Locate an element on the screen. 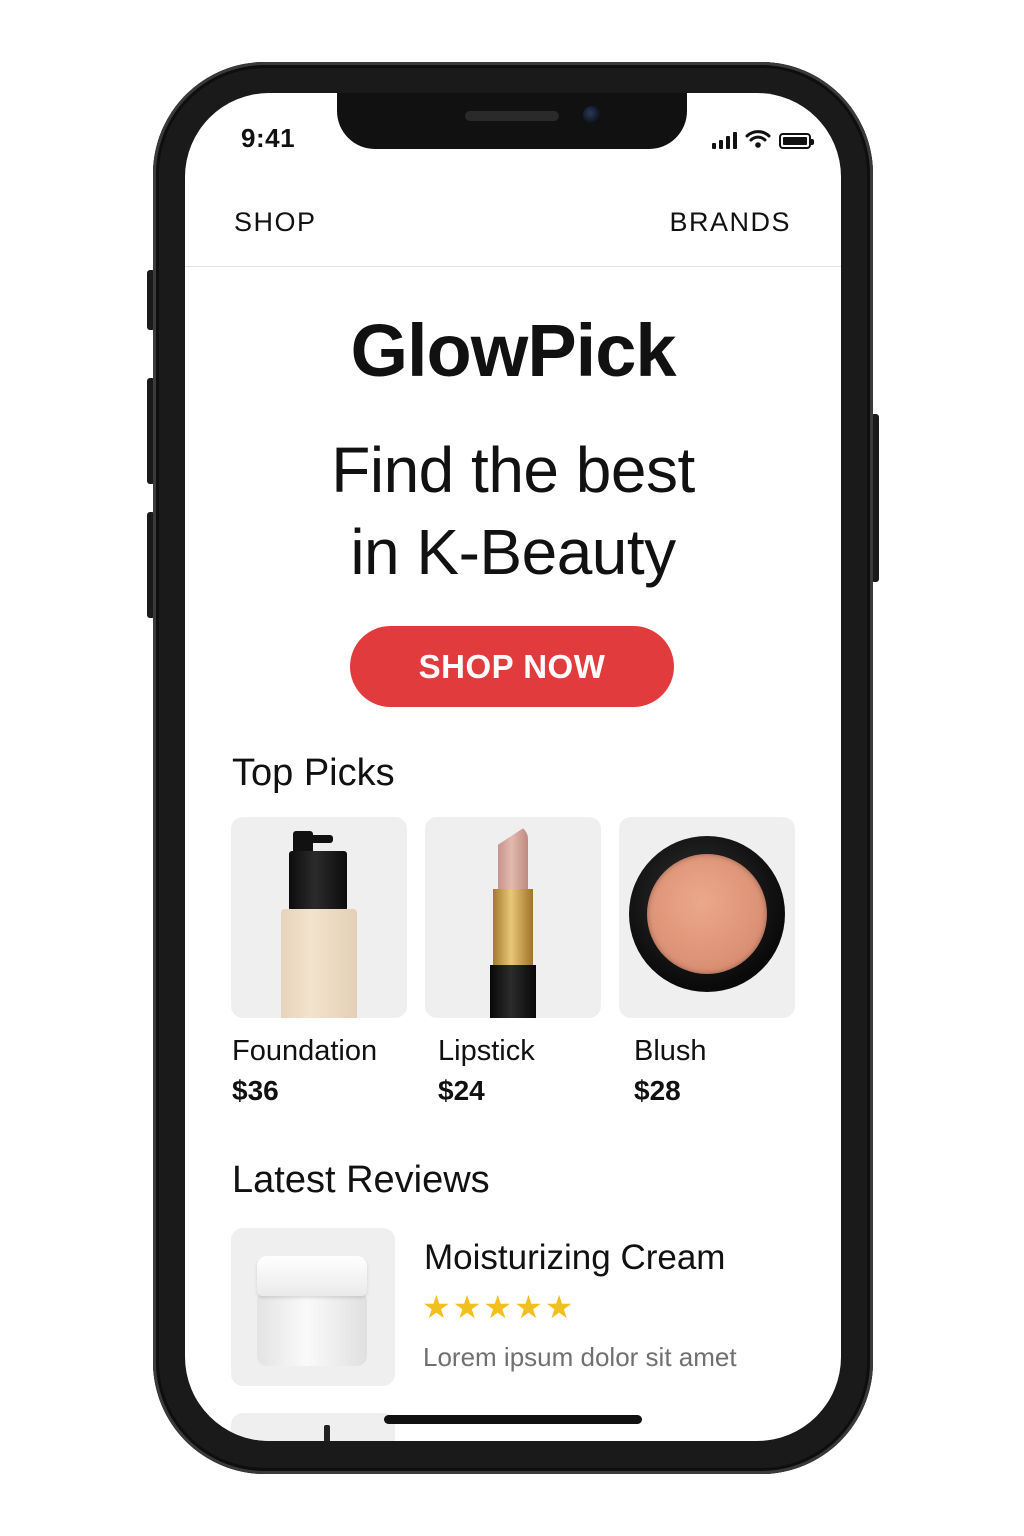 This screenshot has height=1536, width=1024. battery-icon is located at coordinates (796, 141).